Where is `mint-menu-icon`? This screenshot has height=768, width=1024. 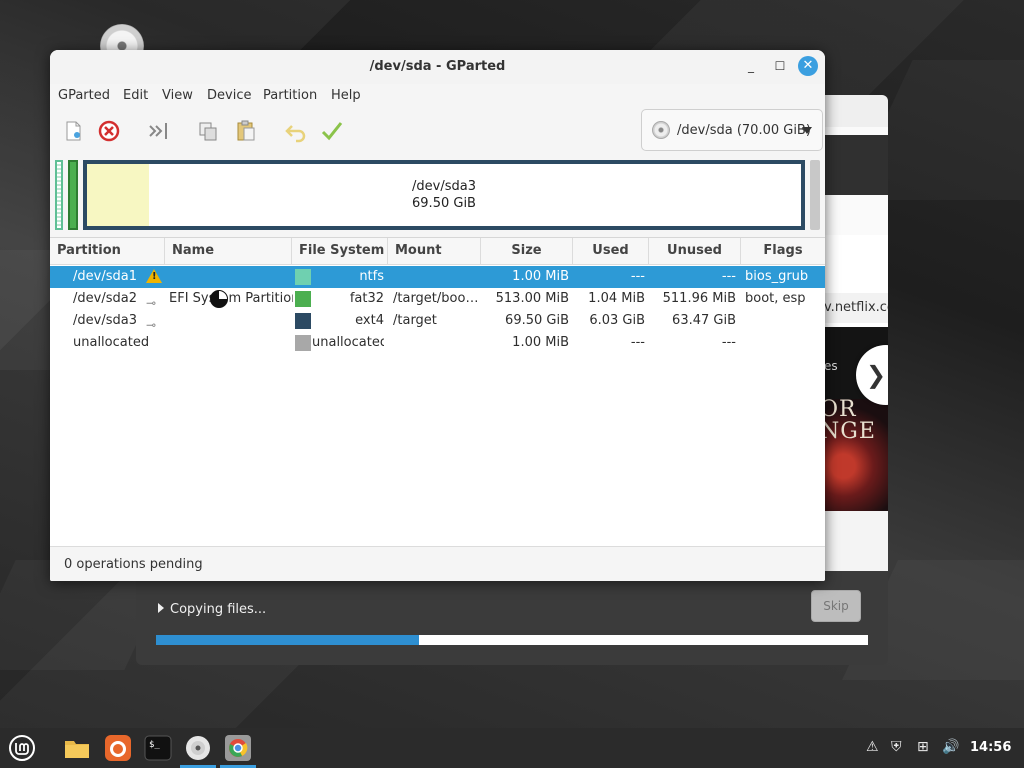 mint-menu-icon is located at coordinates (22, 748).